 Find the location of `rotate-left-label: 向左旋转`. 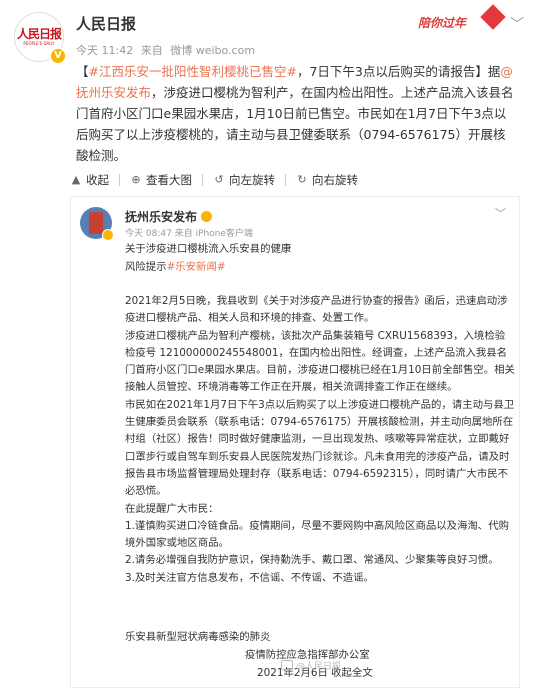

rotate-left-label: 向左旋转 is located at coordinates (252, 180).